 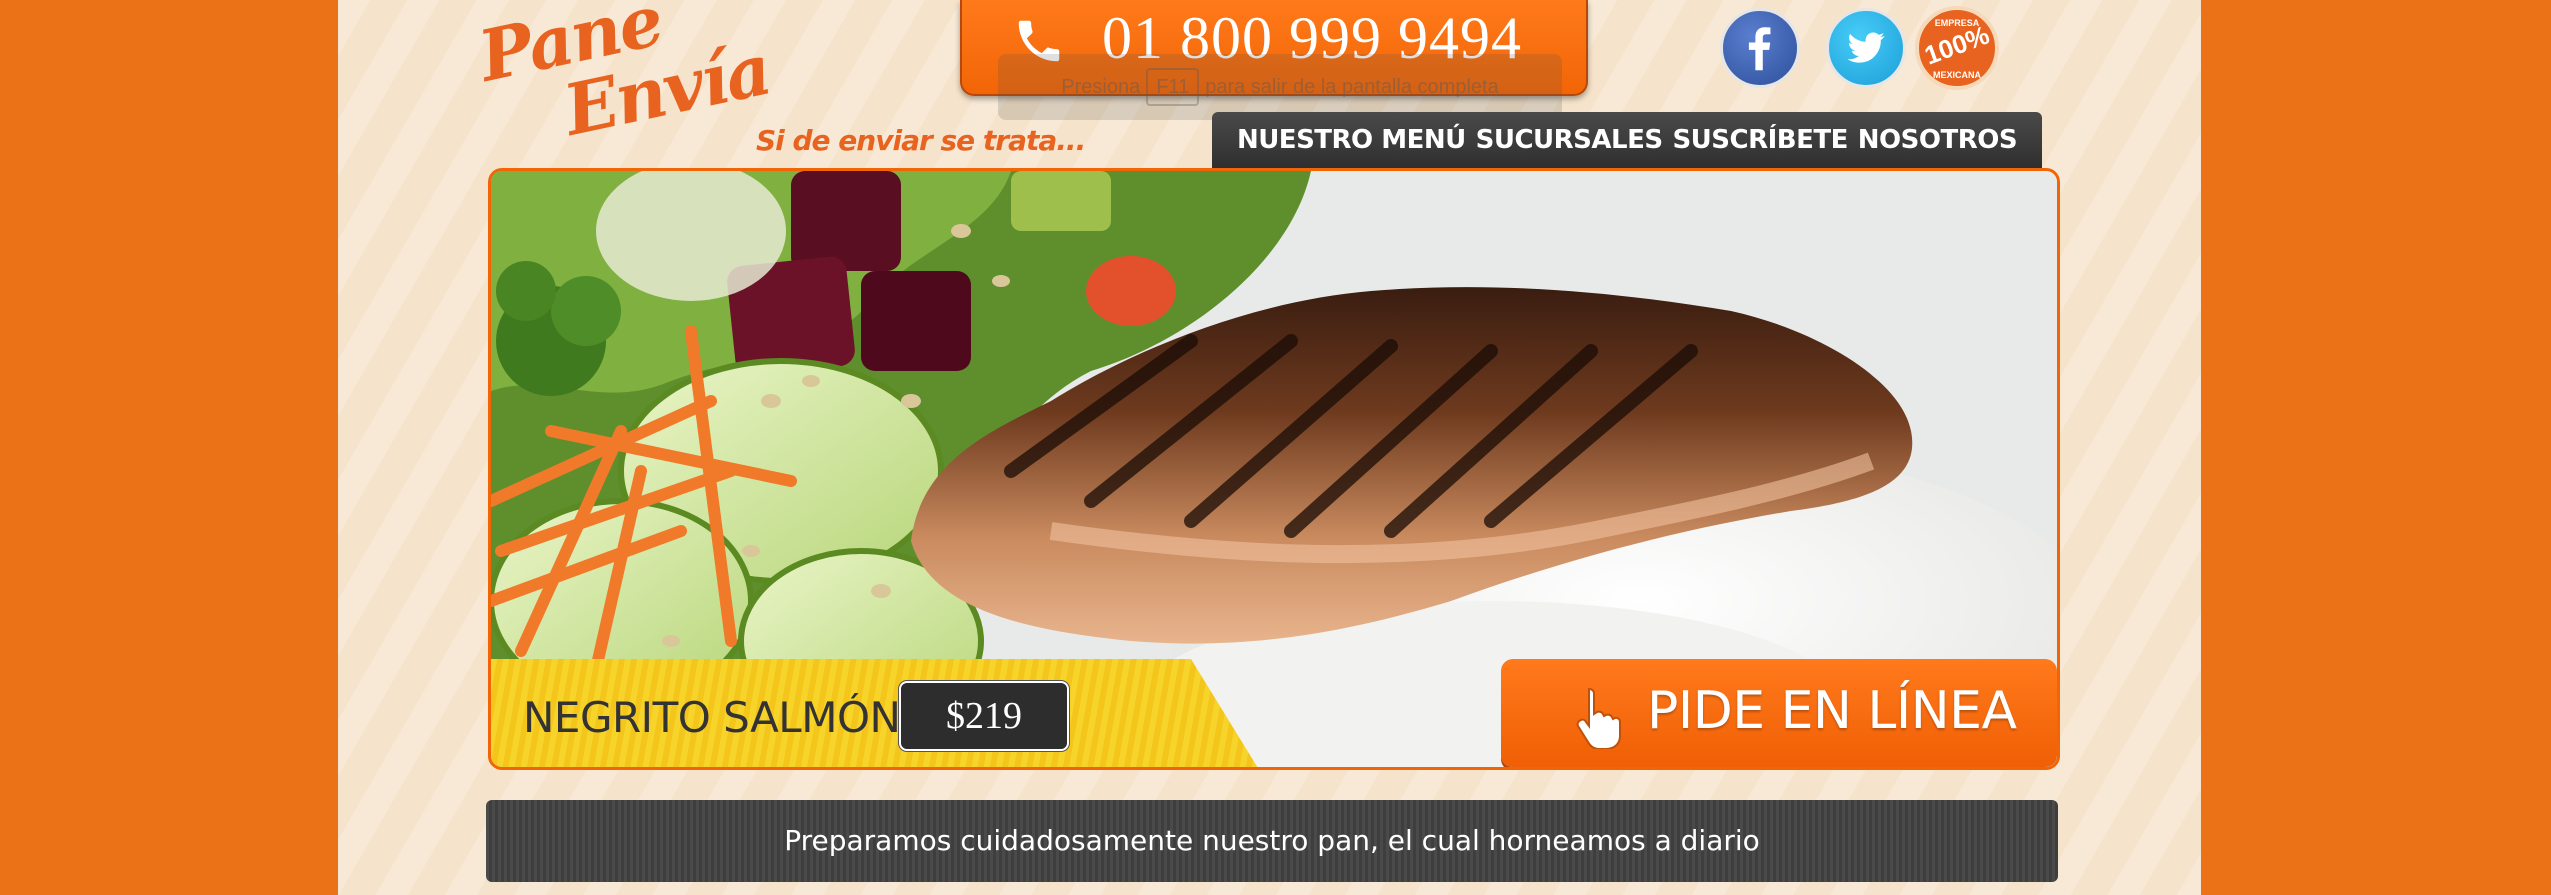 I want to click on nav-item-menu: NUESTRO MENÚ, so click(x=1351, y=140).